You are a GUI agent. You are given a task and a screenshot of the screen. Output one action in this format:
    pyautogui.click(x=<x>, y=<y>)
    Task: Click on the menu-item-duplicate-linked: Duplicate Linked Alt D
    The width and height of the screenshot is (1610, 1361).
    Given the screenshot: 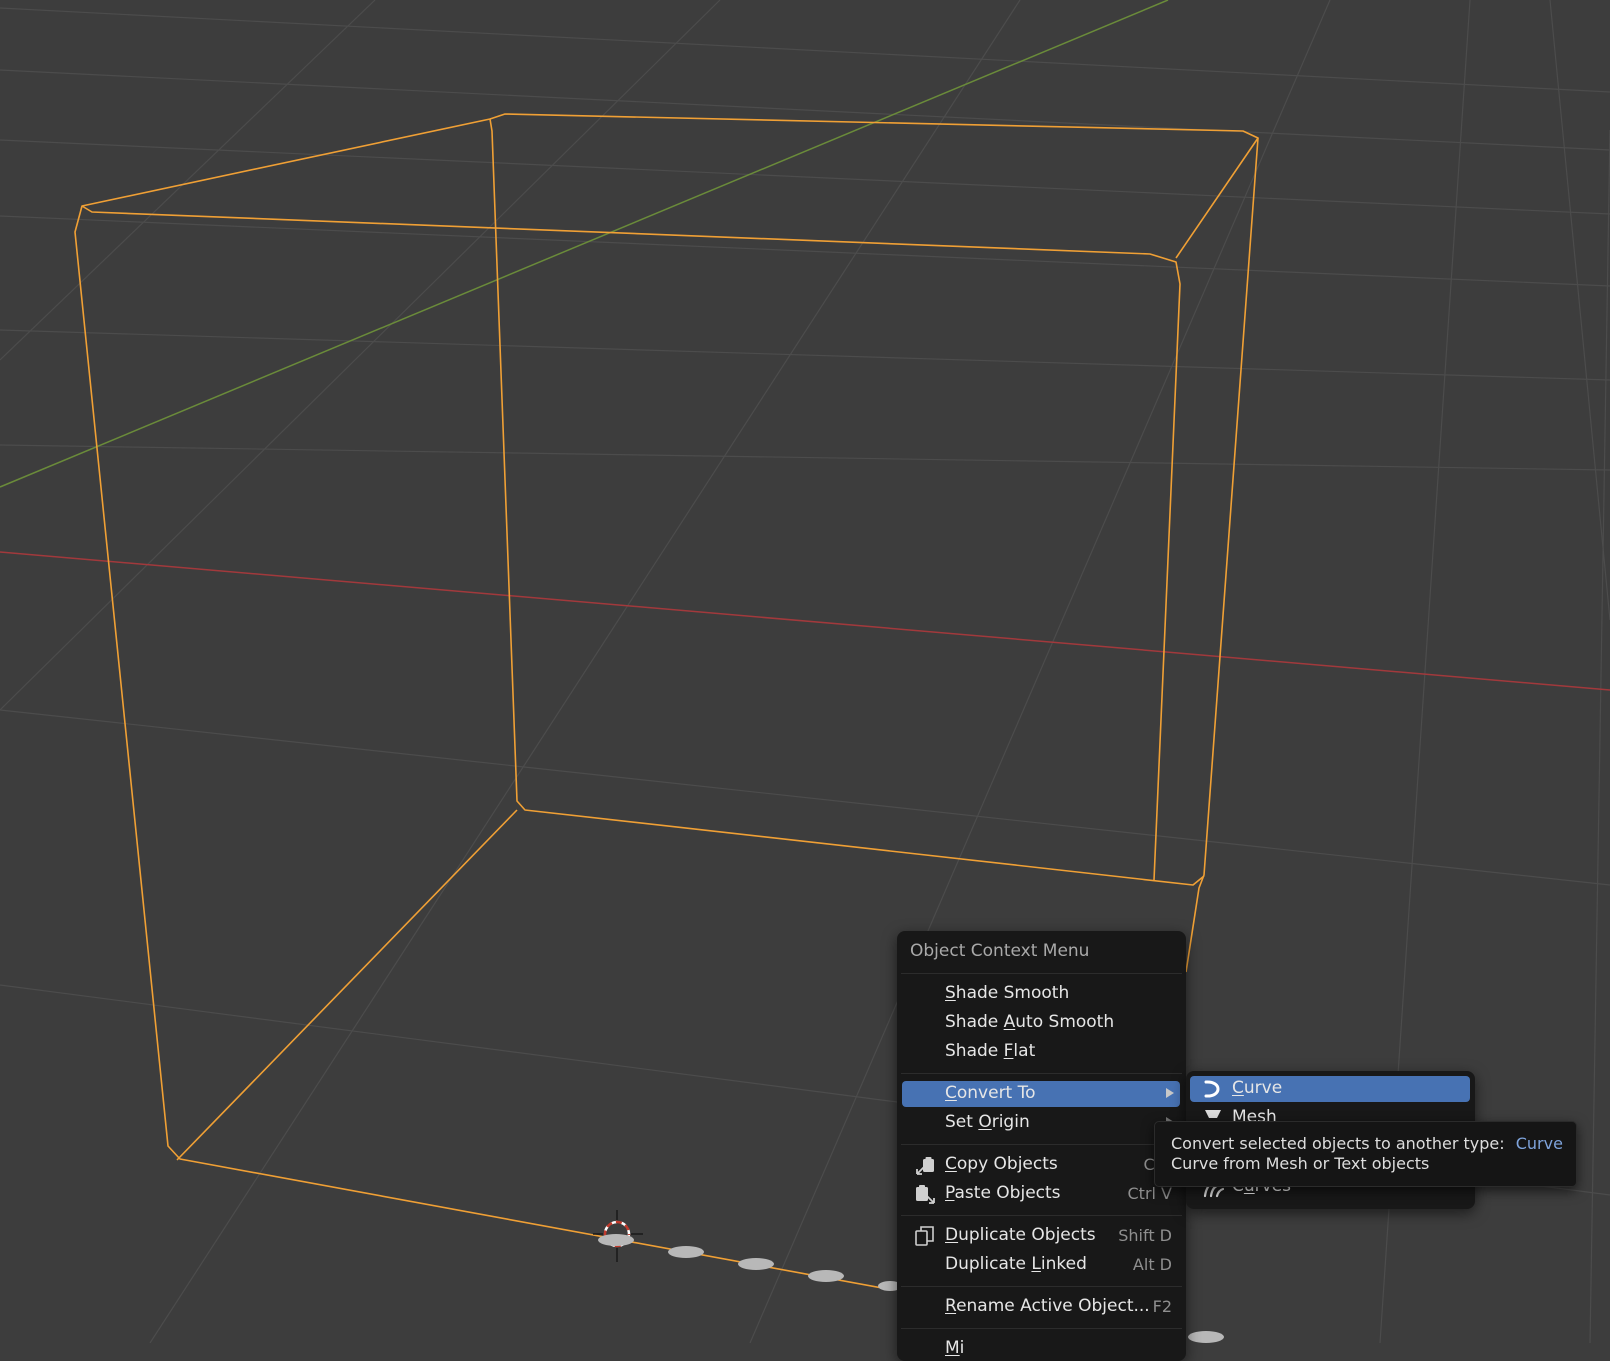 What is the action you would take?
    pyautogui.click(x=1041, y=1265)
    